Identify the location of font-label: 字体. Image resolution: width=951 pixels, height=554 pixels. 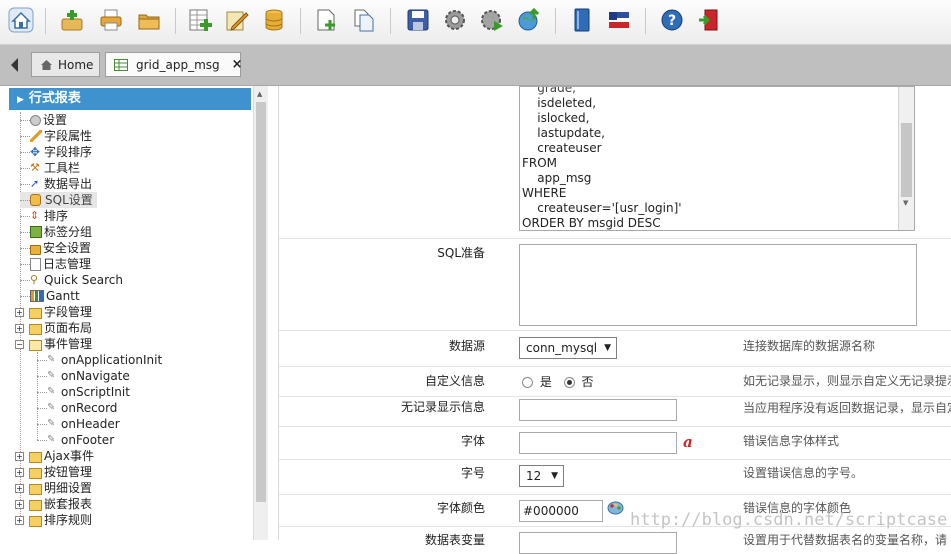
(472, 441).